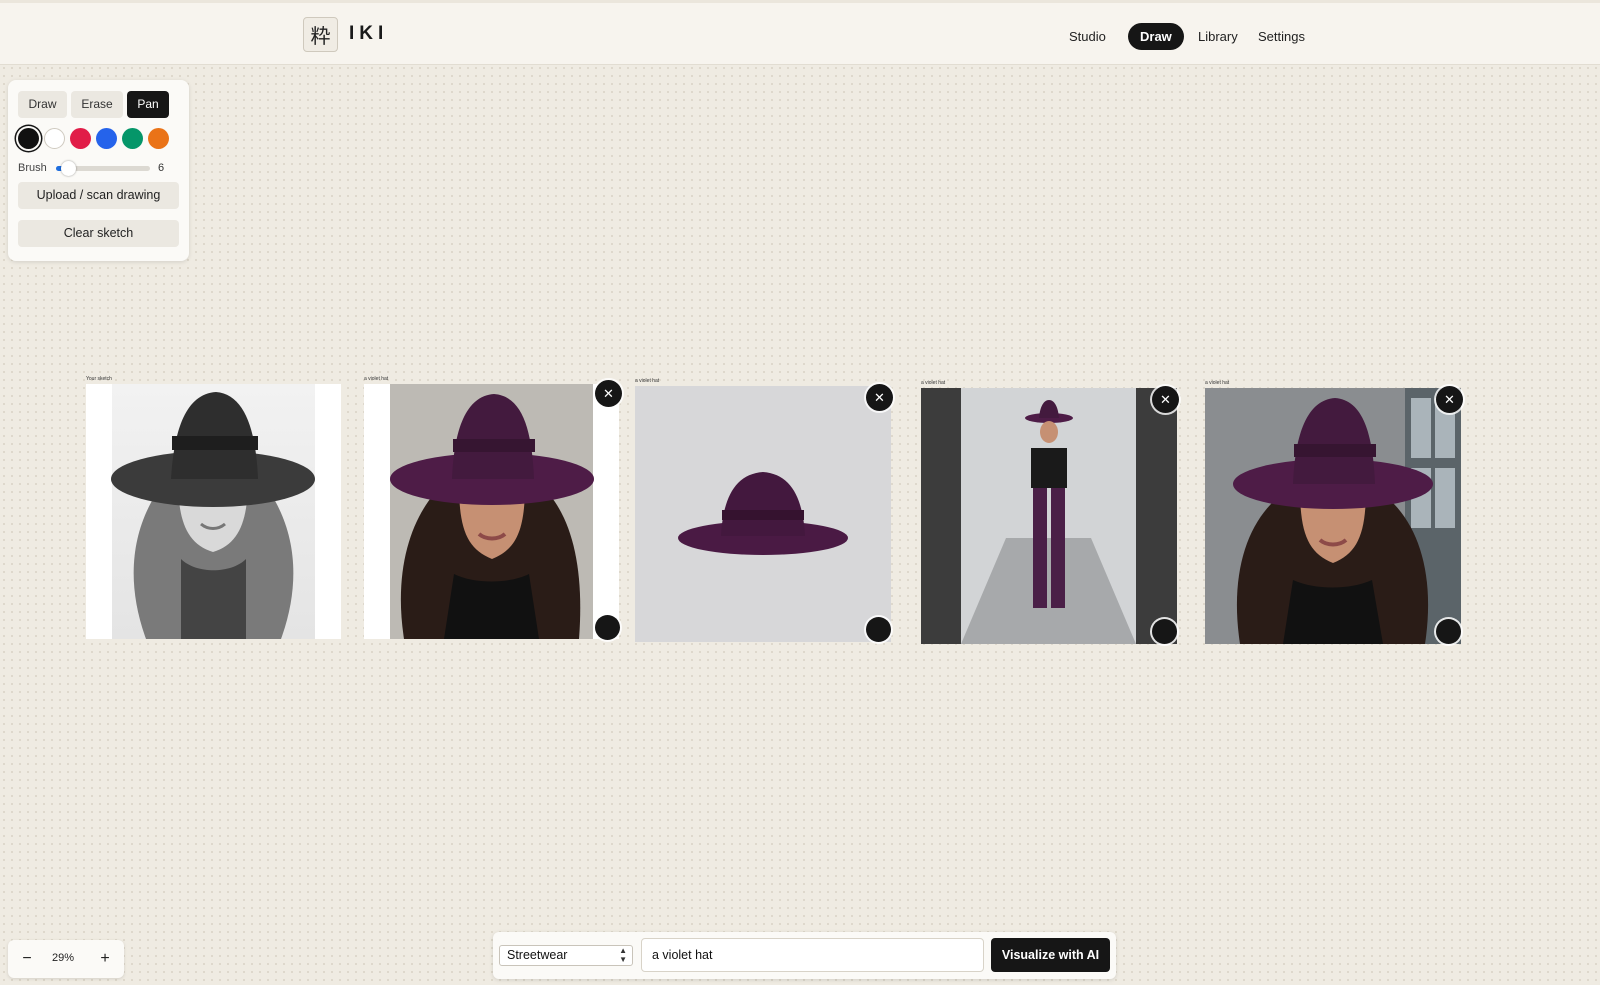  What do you see at coordinates (1087, 36) in the screenshot?
I see `nav-studio: Studio` at bounding box center [1087, 36].